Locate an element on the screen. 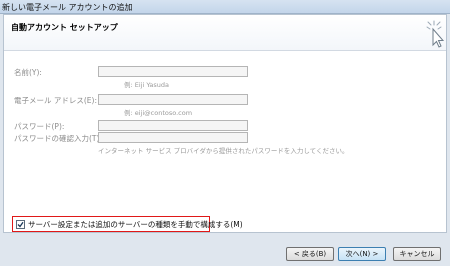  title-bar: 新しい電子メール アカウントの追加 is located at coordinates (225, 7).